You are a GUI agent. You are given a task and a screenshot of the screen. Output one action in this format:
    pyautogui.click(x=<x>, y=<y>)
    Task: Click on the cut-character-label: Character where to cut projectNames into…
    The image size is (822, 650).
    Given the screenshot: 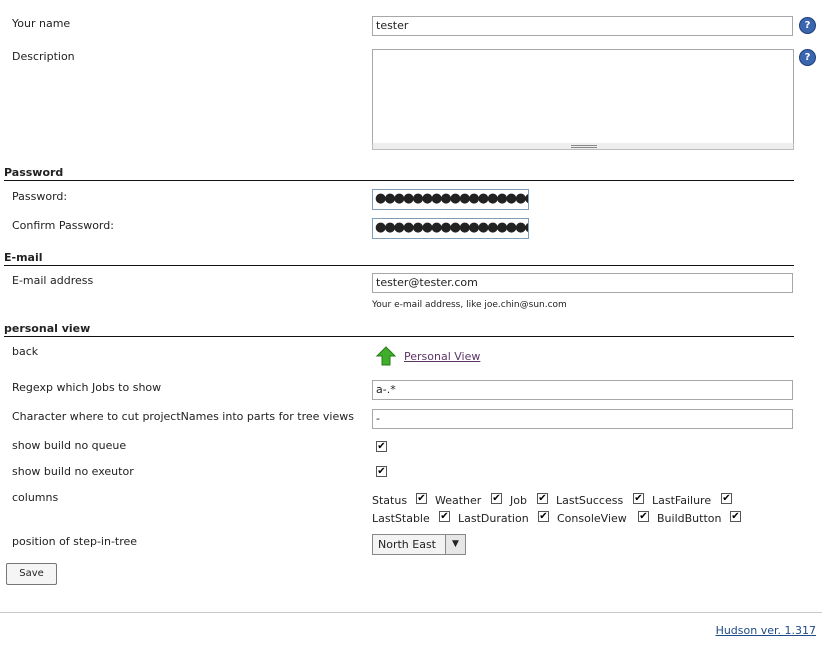 What is the action you would take?
    pyautogui.click(x=183, y=416)
    